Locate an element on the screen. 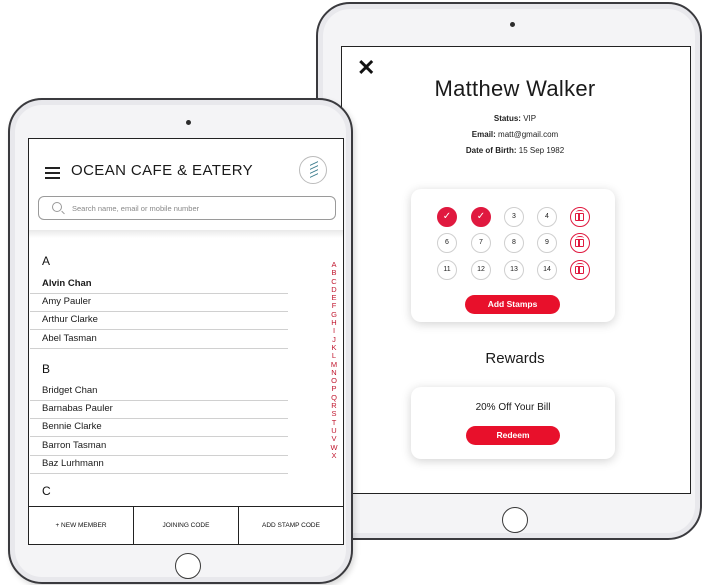  redeem-button: Redeem is located at coordinates (513, 435).